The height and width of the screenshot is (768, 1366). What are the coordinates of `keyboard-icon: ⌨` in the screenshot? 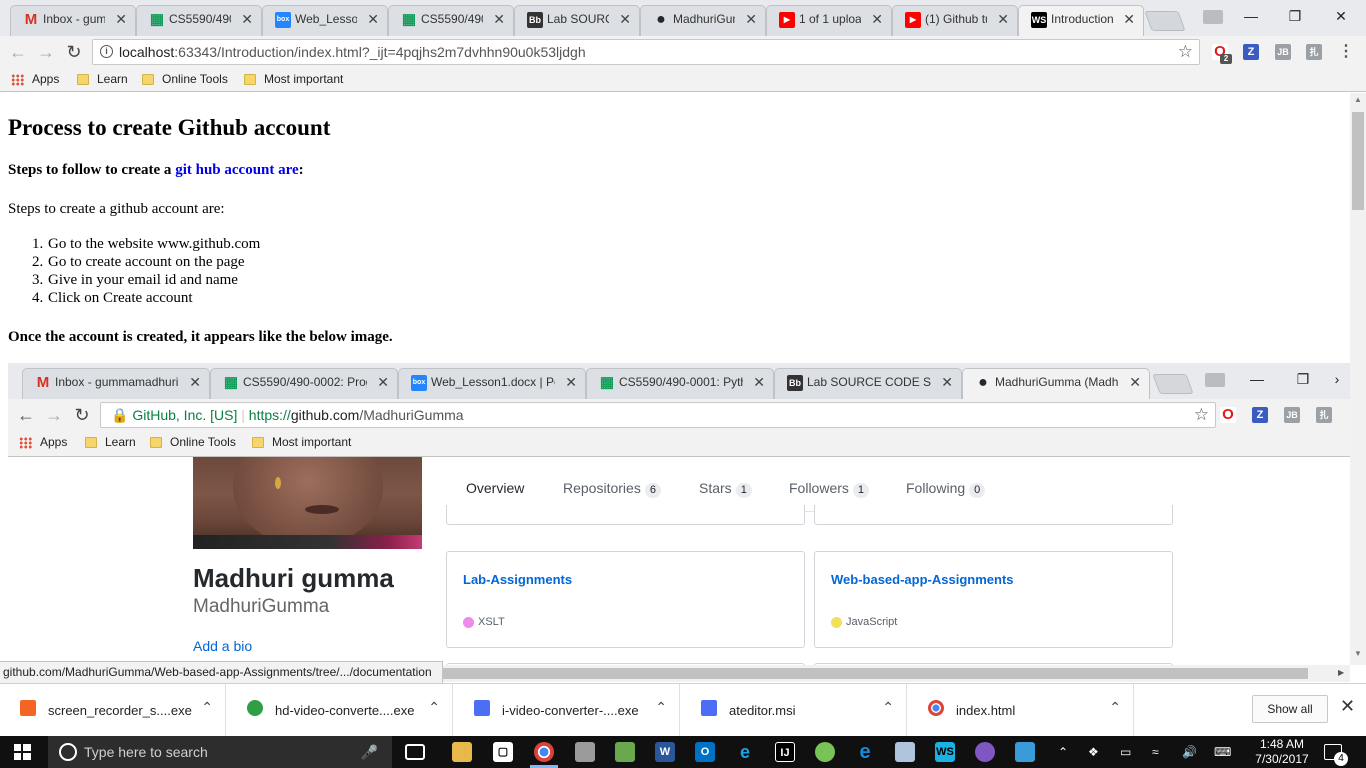 It's located at (1222, 752).